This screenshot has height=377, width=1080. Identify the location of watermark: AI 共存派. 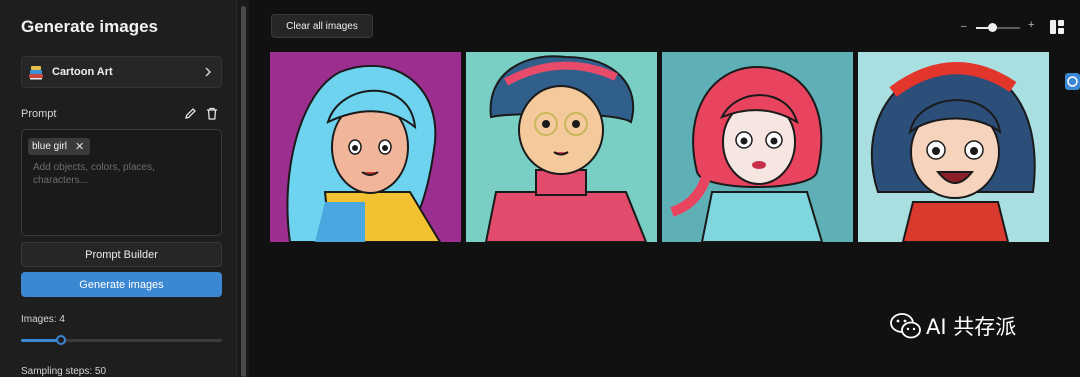
(953, 326).